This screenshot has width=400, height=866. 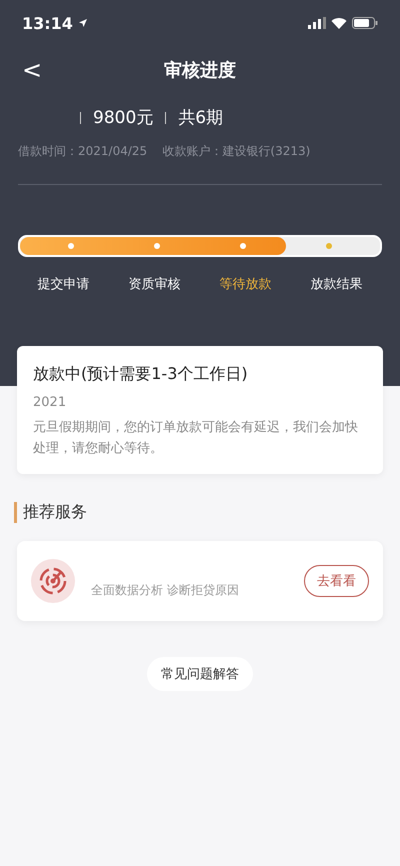 What do you see at coordinates (365, 23) in the screenshot?
I see `battery-icon` at bounding box center [365, 23].